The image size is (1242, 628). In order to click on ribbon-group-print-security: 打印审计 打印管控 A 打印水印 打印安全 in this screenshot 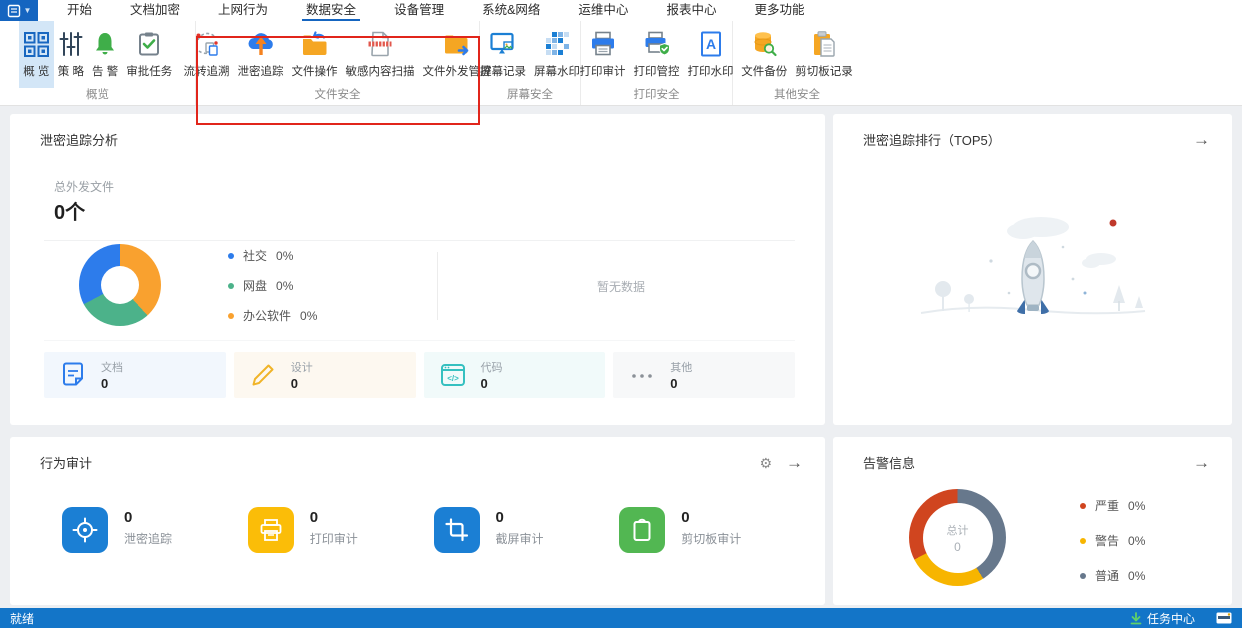, I will do `click(657, 63)`.